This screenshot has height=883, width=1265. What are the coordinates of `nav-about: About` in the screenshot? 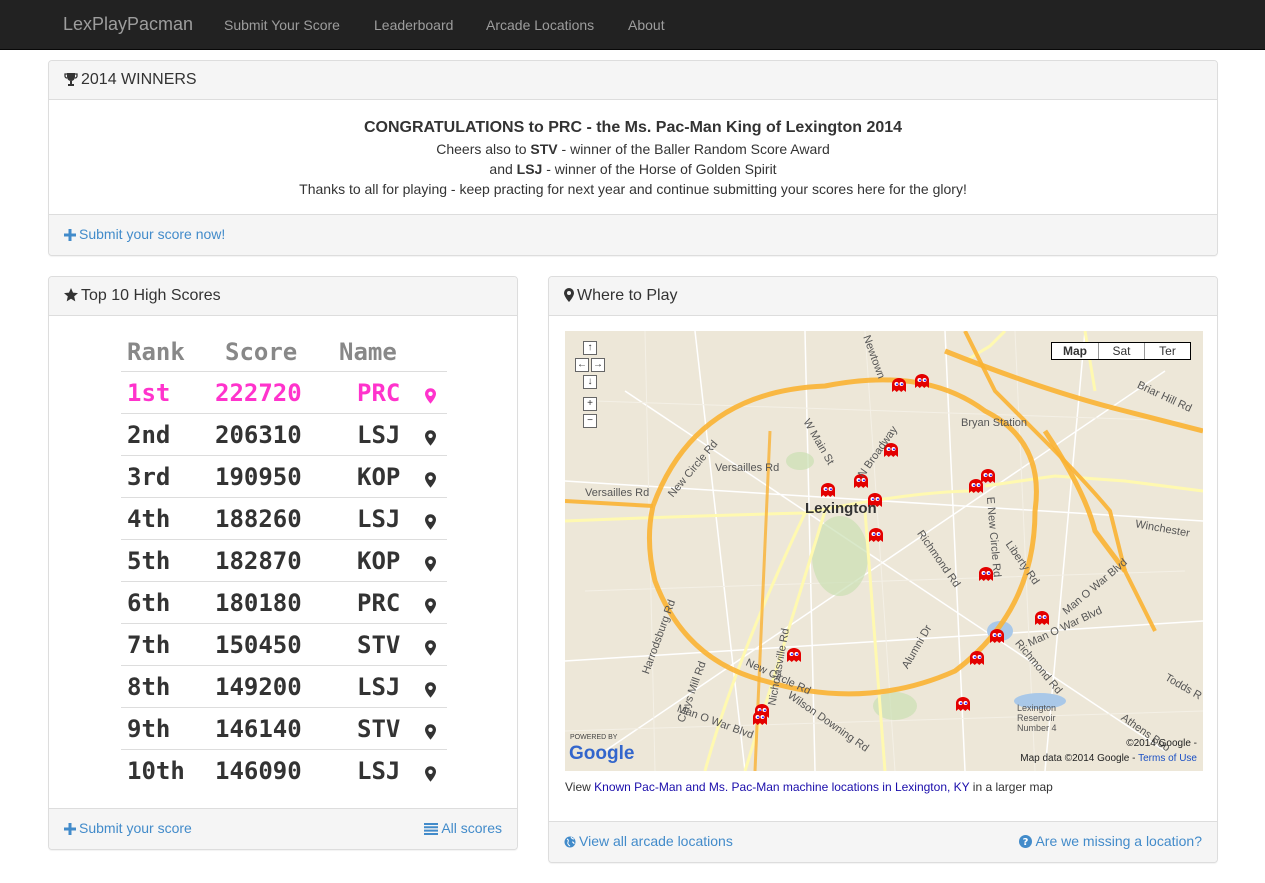 It's located at (646, 25).